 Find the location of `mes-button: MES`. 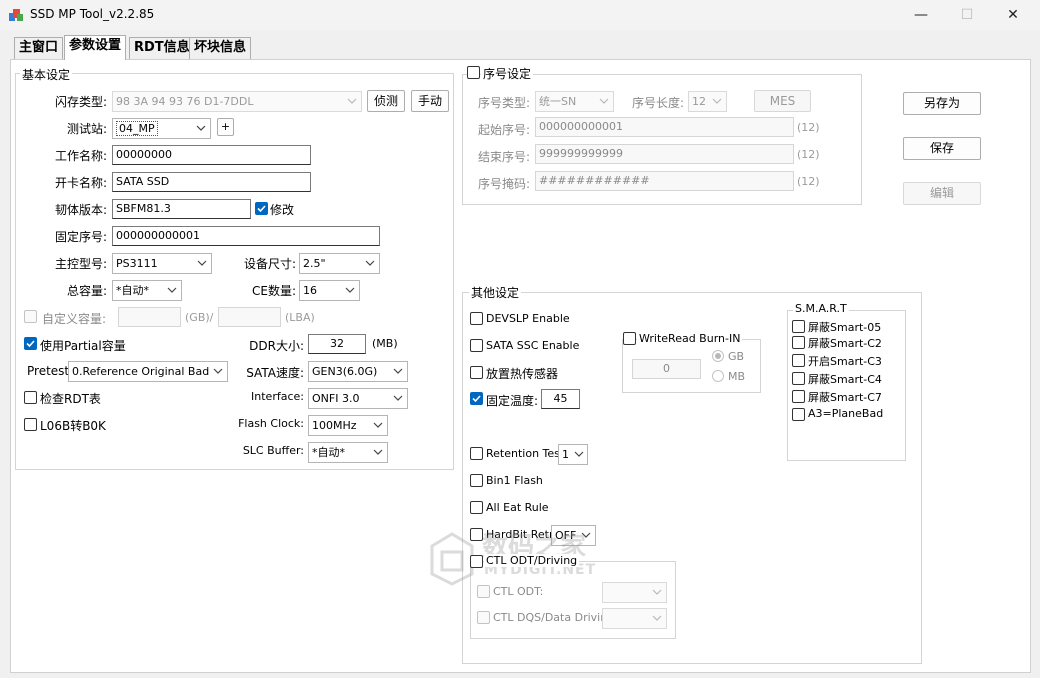

mes-button: MES is located at coordinates (782, 101).